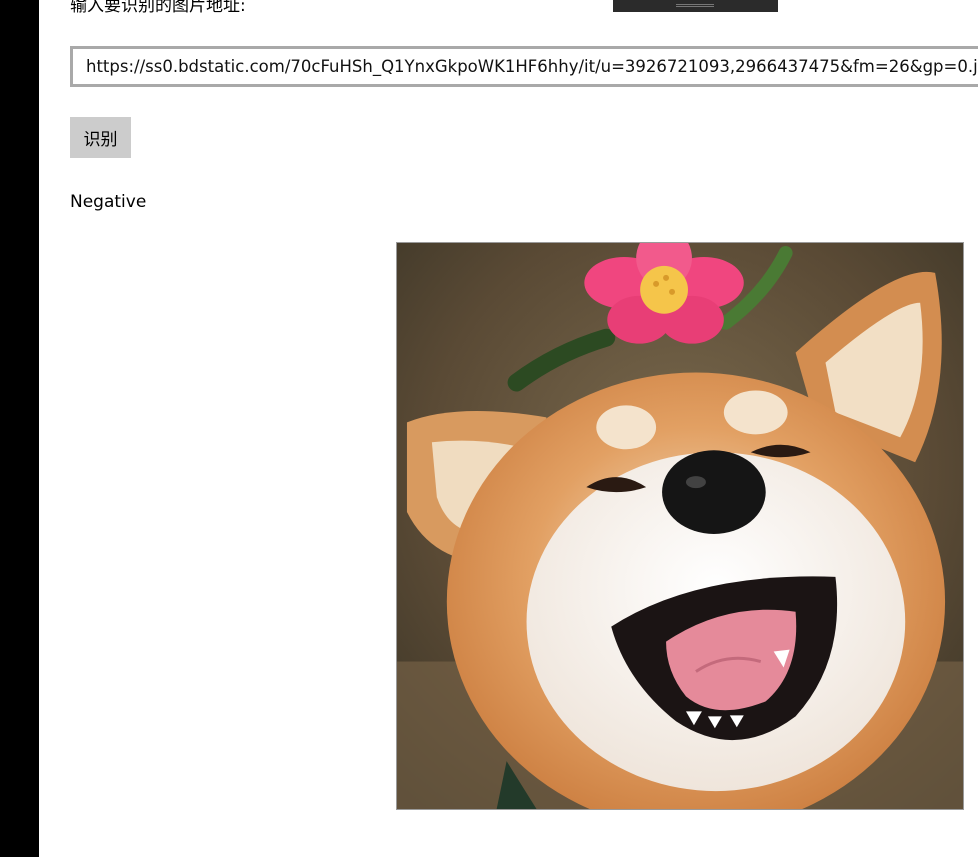 The height and width of the screenshot is (857, 978). Describe the element at coordinates (108, 202) in the screenshot. I see `recognition-result: Negative` at that location.